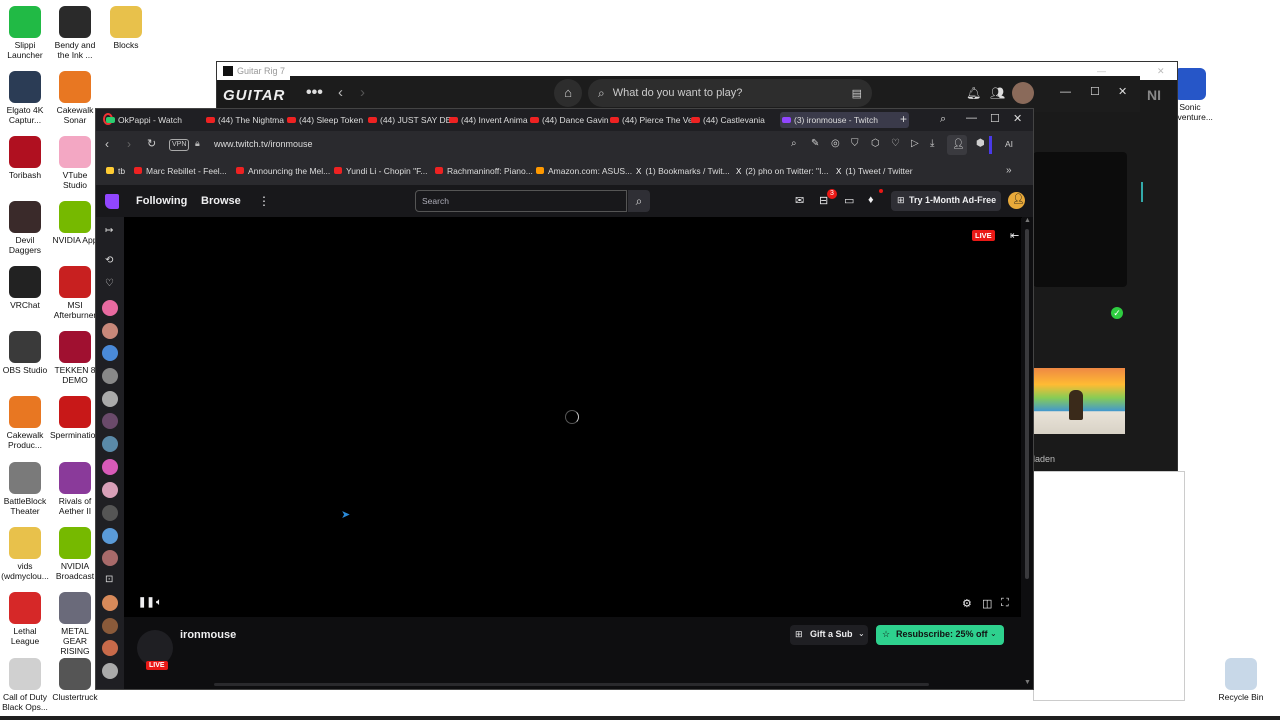 The width and height of the screenshot is (1280, 720). Describe the element at coordinates (264, 201) in the screenshot. I see `more-vertical-icon: ⋮` at that location.